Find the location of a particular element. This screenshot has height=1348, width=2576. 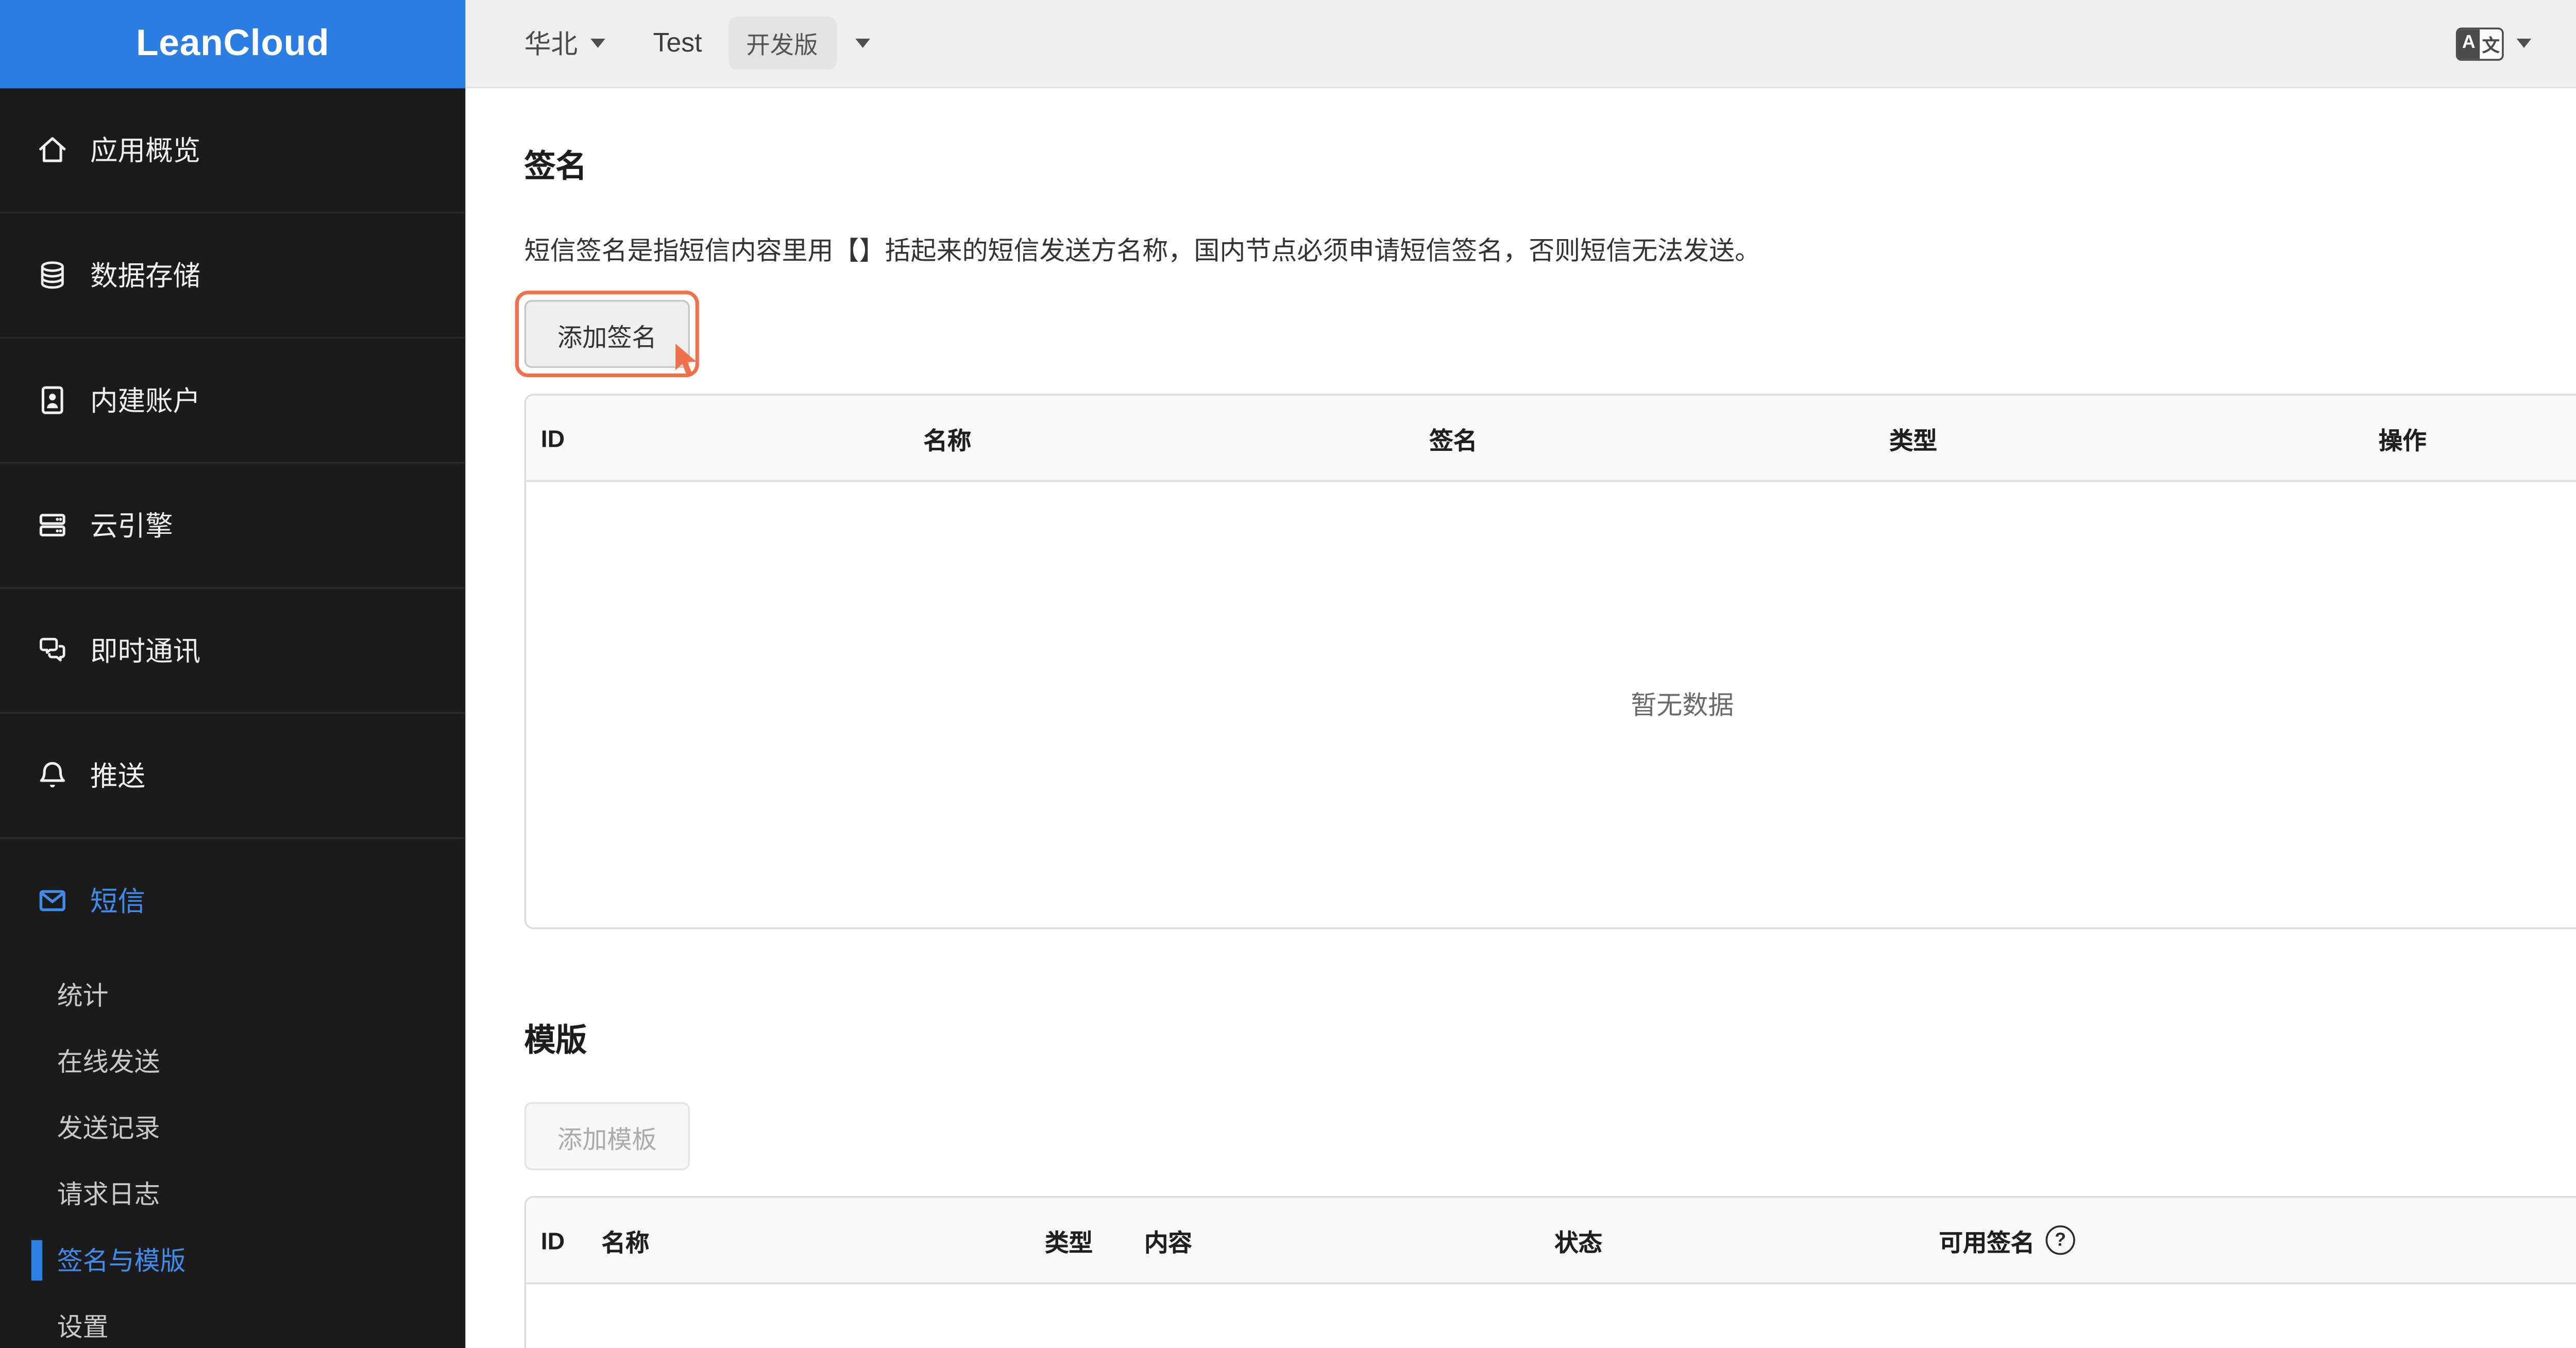

environment-dropdown: 开发版 is located at coordinates (799, 43).